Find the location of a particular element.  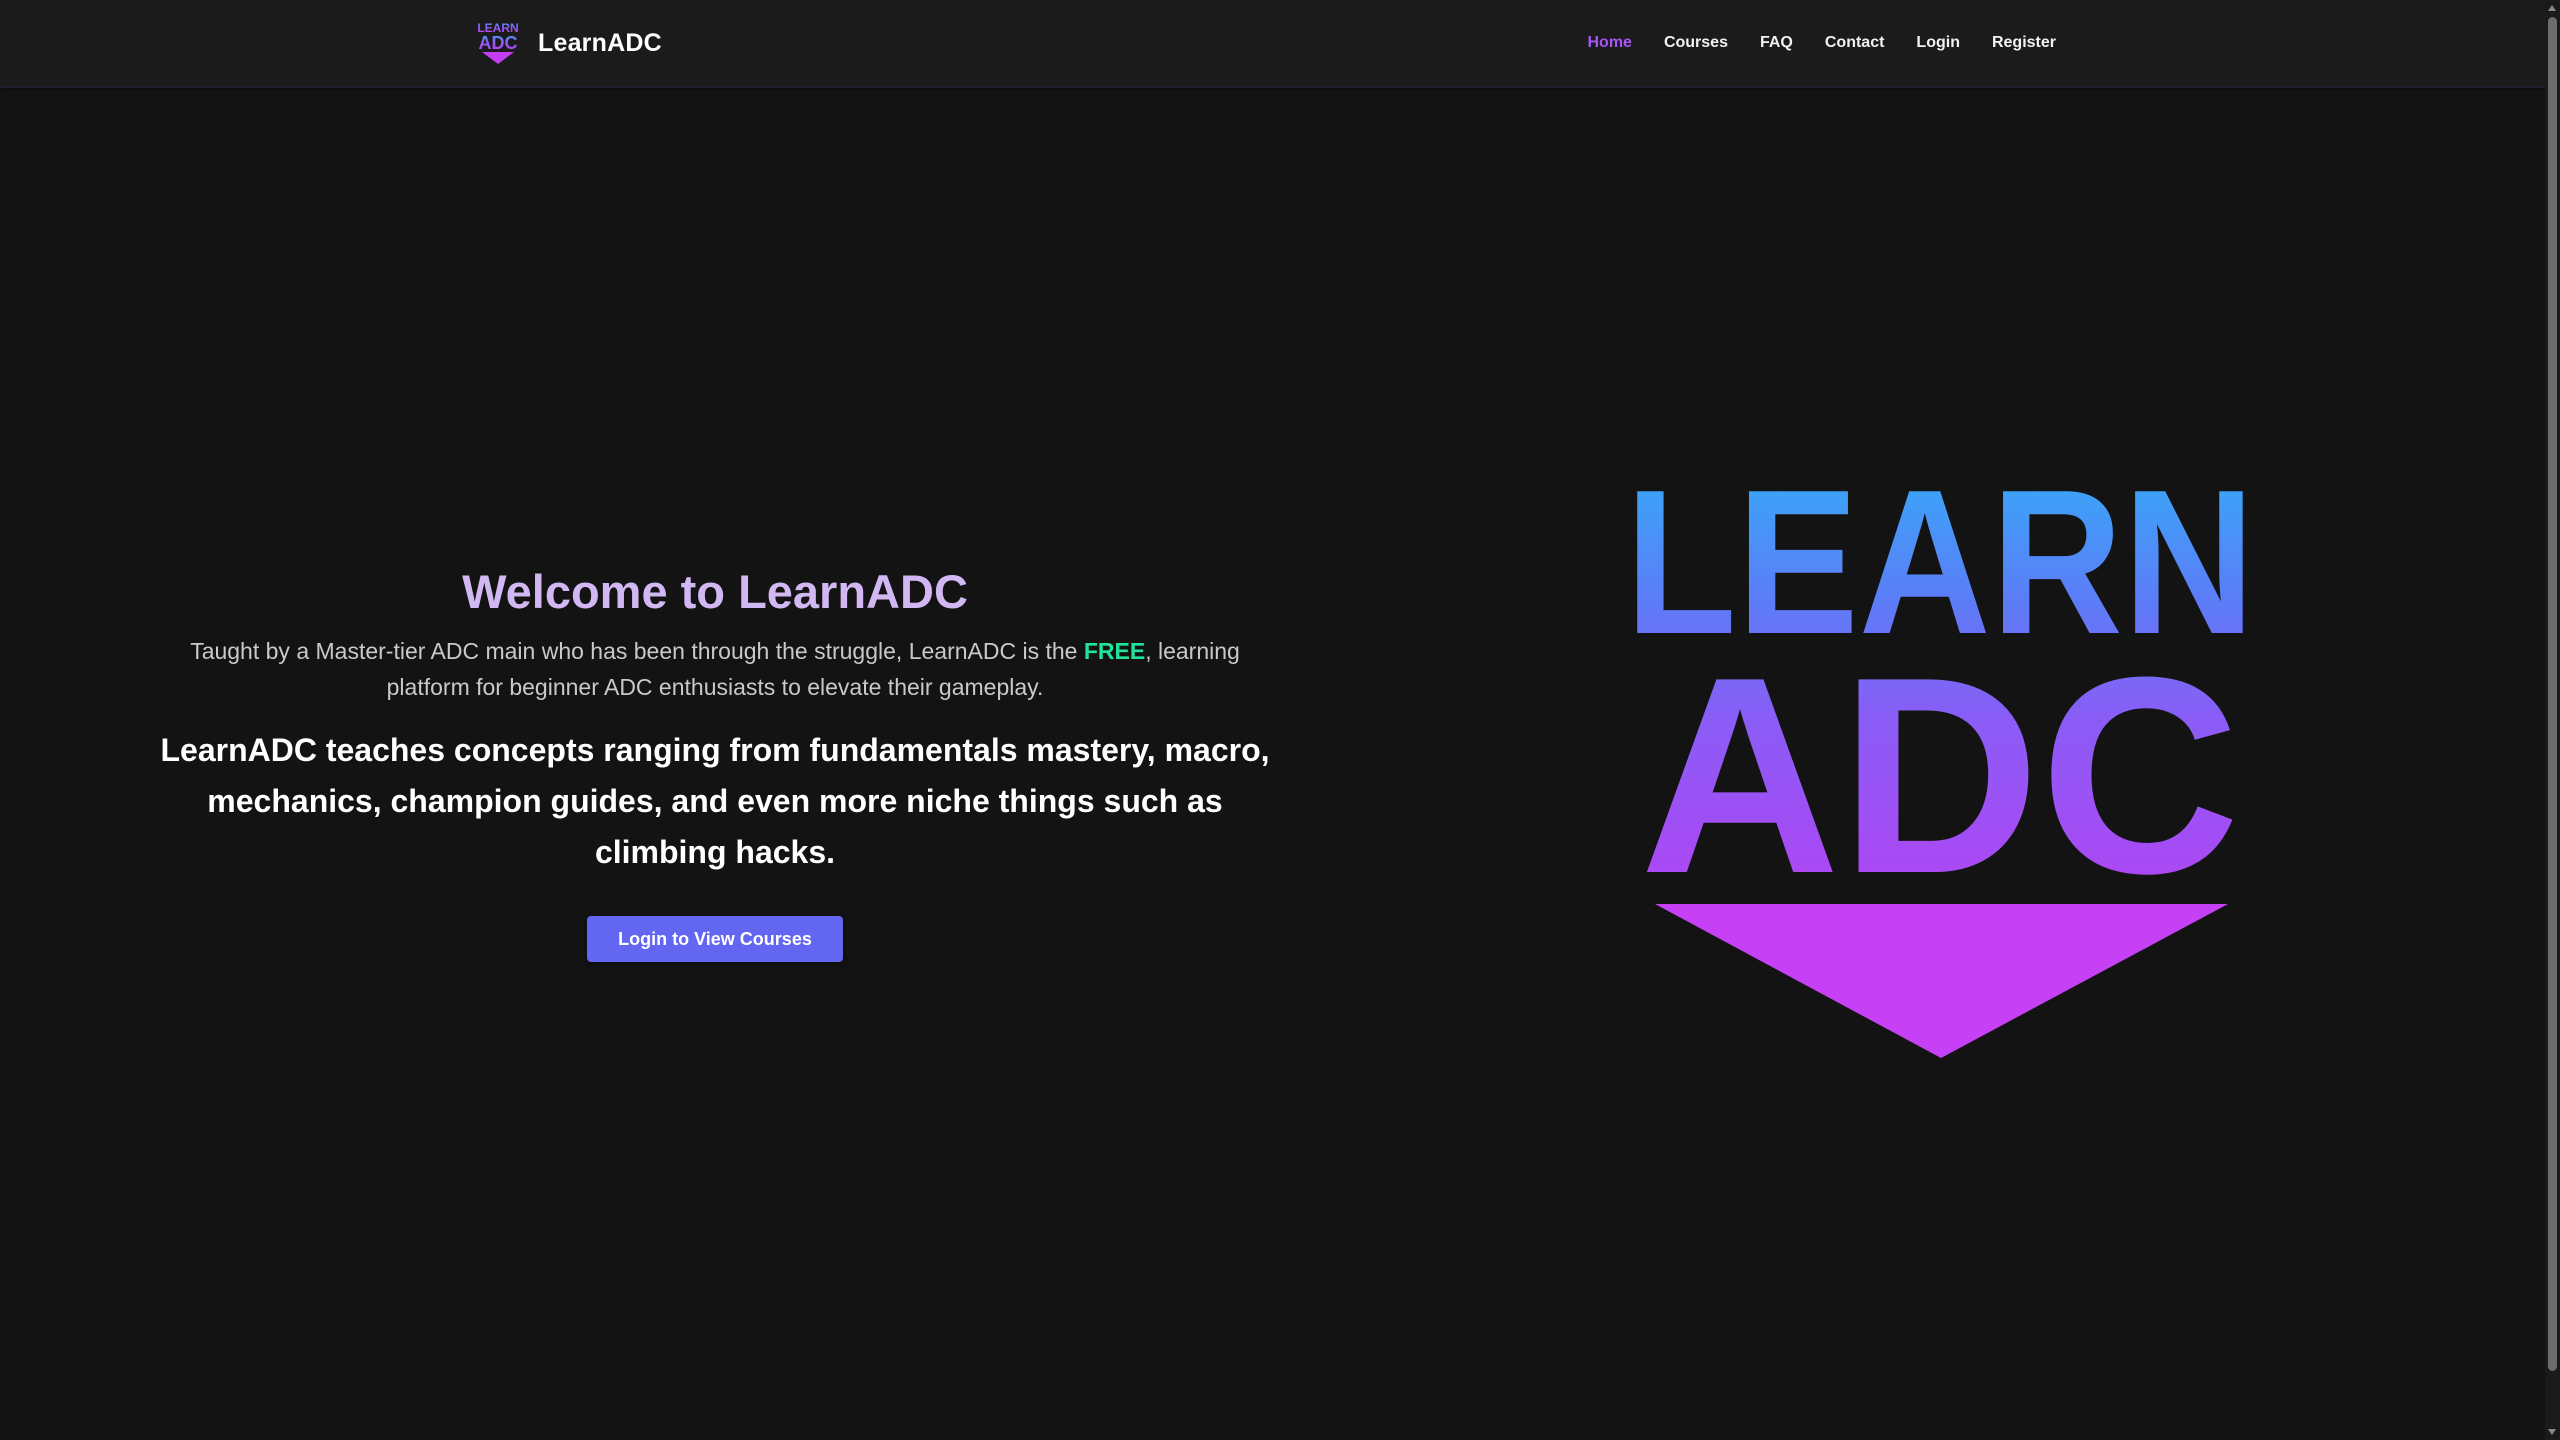

scroll-up-arrow-icon is located at coordinates (2552, 8).